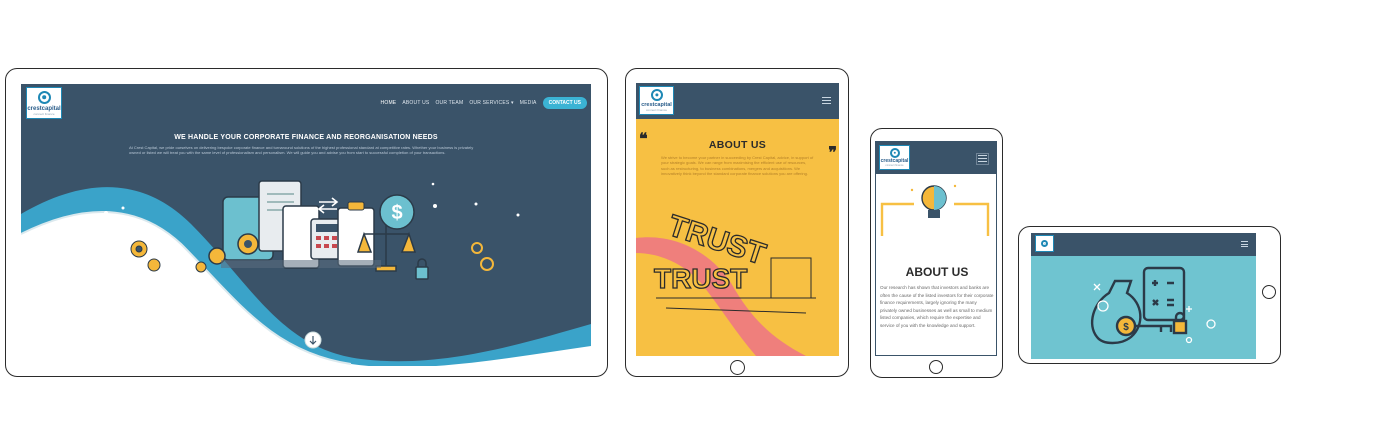 Image resolution: width=1390 pixels, height=446 pixels. What do you see at coordinates (1153, 305) in the screenshot?
I see `money-bag-illustration: $` at bounding box center [1153, 305].